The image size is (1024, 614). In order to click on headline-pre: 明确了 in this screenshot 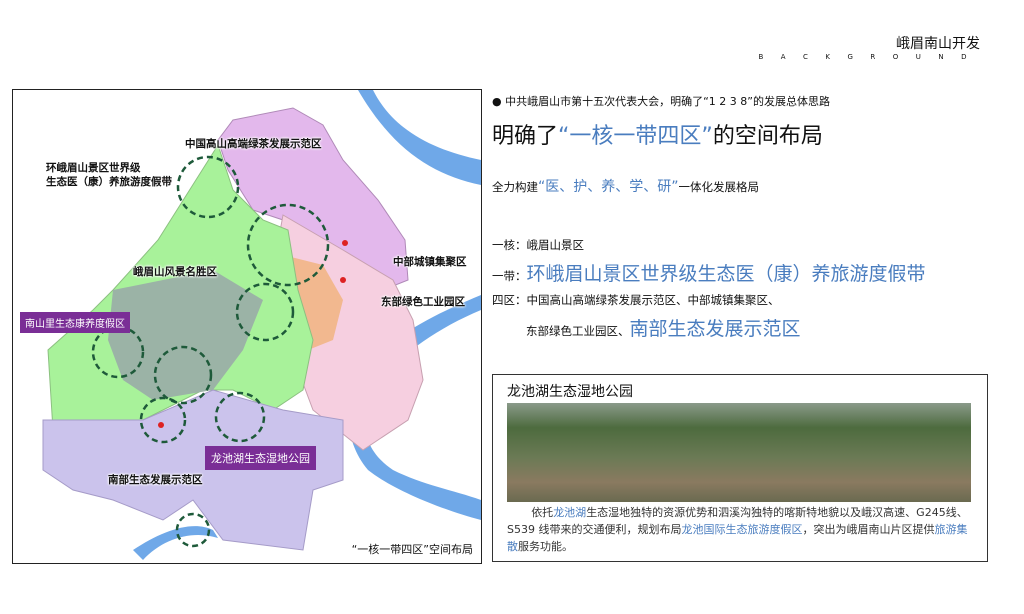, I will do `click(525, 136)`.